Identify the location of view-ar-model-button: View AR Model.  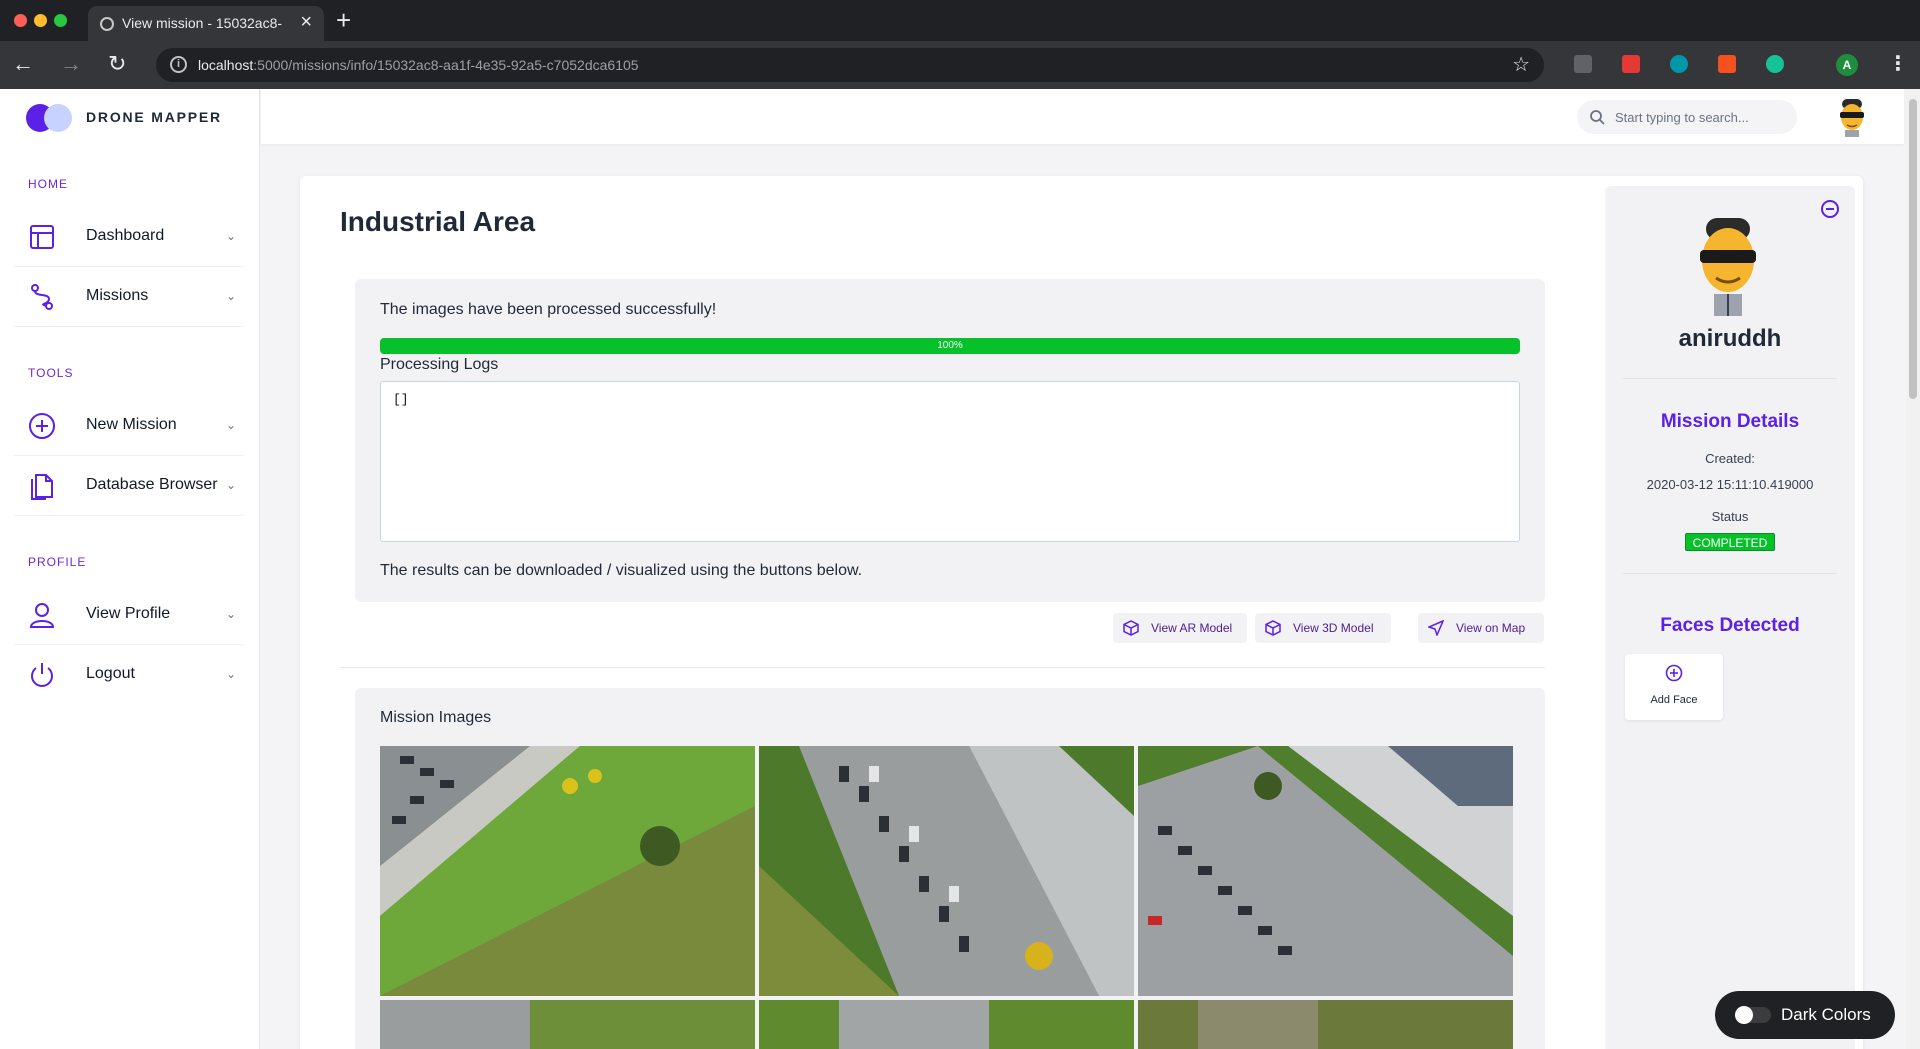
(1180, 628).